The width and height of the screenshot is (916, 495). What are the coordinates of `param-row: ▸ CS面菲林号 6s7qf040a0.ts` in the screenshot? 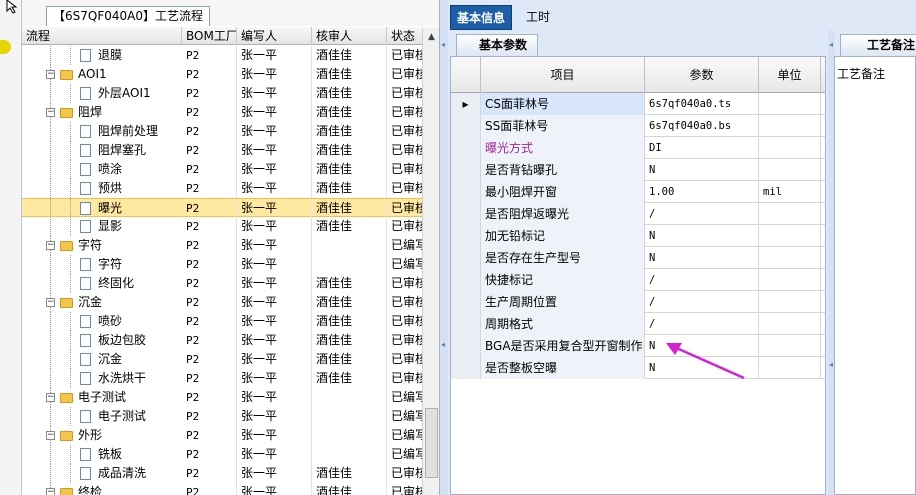 It's located at (638, 104).